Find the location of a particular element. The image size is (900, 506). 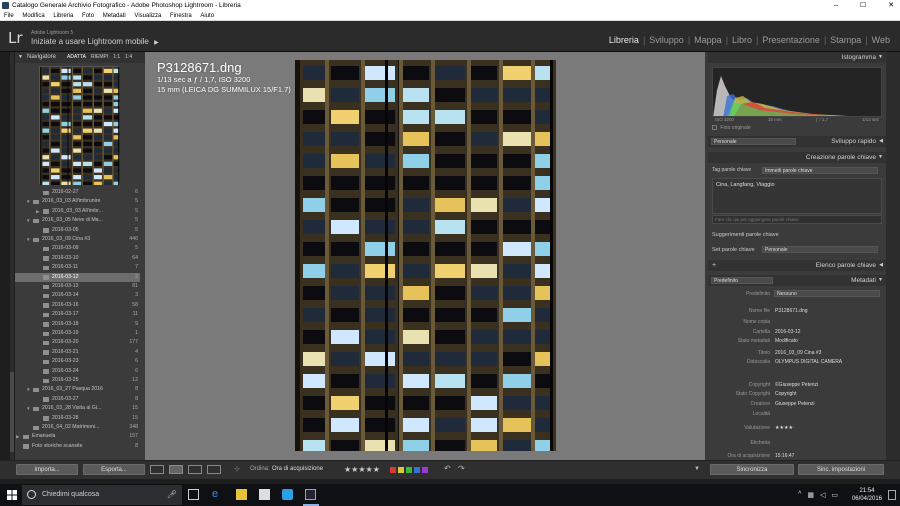

color-label-green is located at coordinates (409, 470).